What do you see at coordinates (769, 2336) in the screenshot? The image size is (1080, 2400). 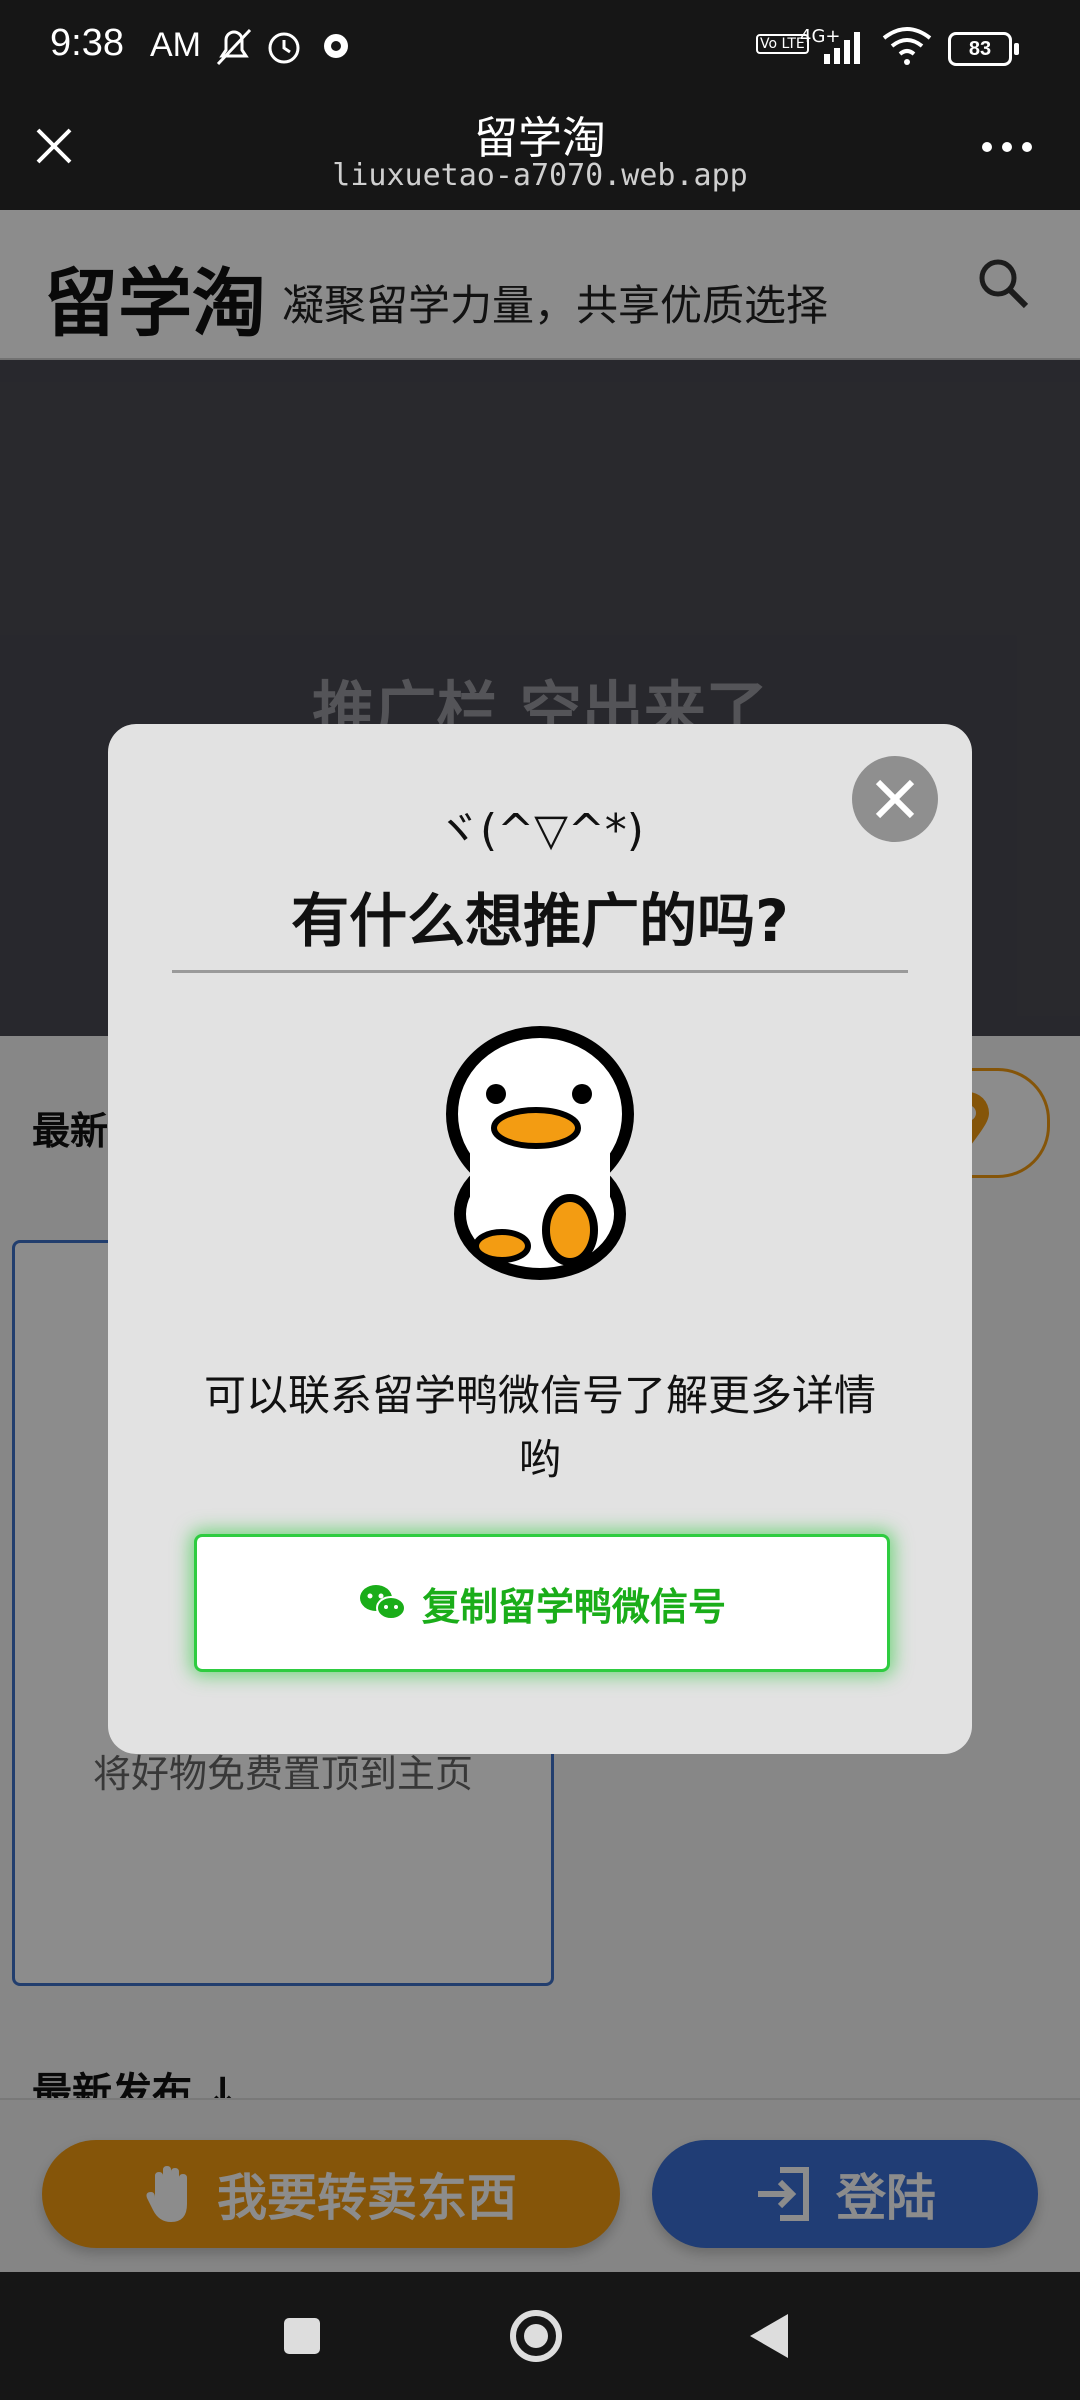 I see `back-icon` at bounding box center [769, 2336].